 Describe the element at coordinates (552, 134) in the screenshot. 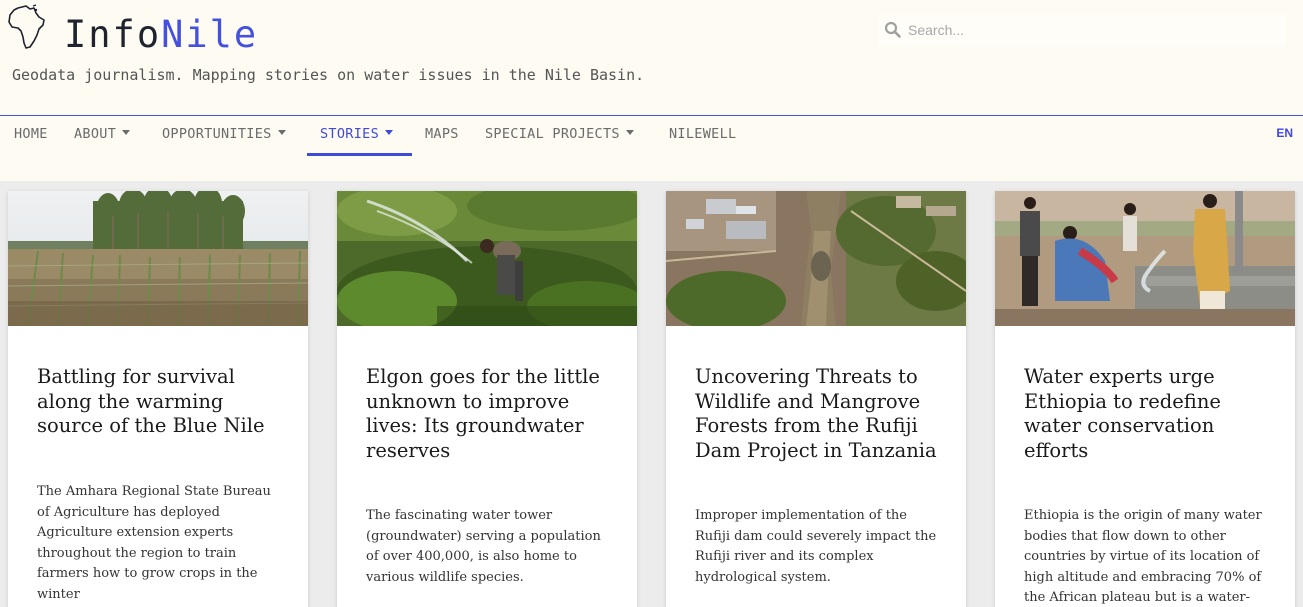

I see `nav-item-label: SPECIAL PROJECTS` at that location.